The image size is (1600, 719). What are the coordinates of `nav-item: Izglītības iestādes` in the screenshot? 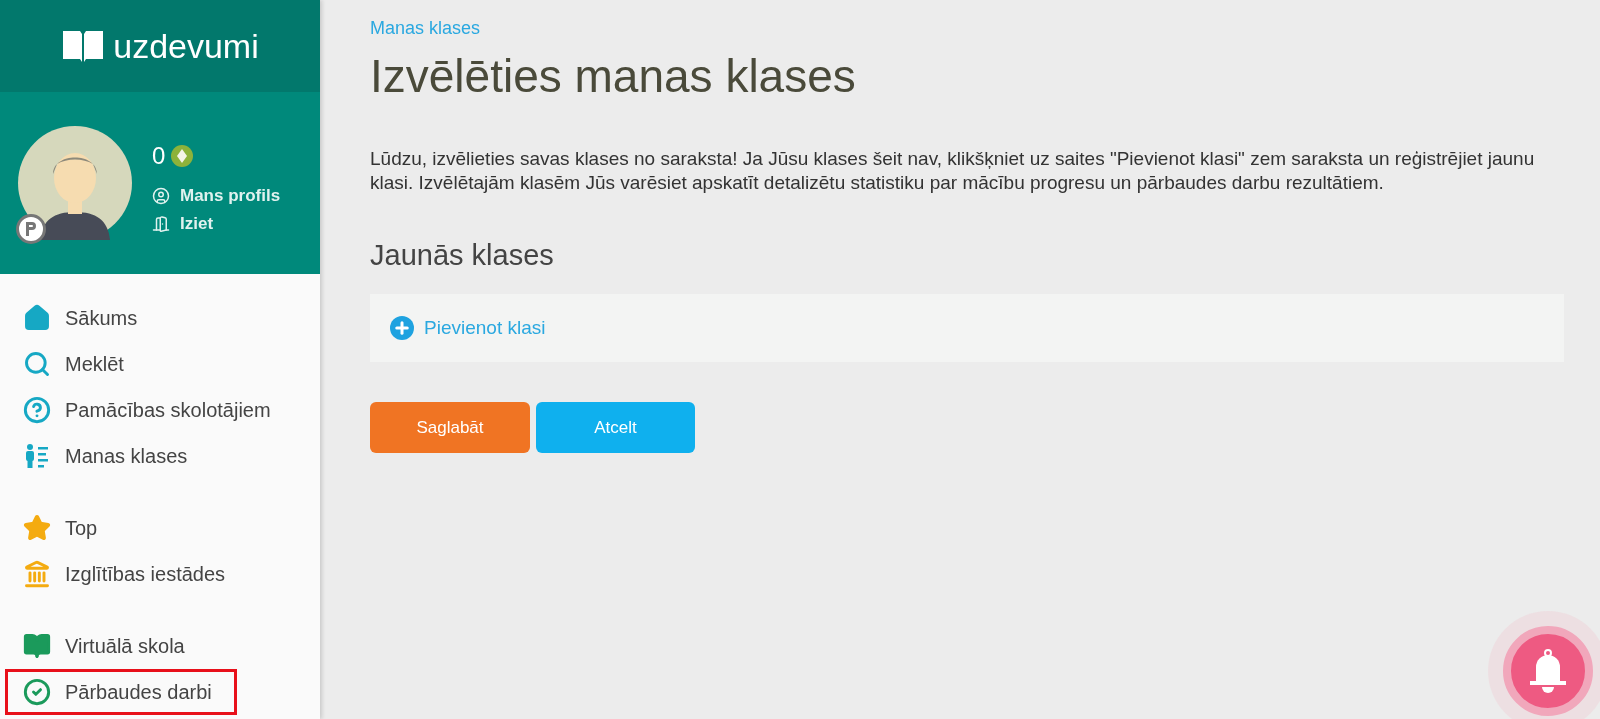 It's located at (155, 574).